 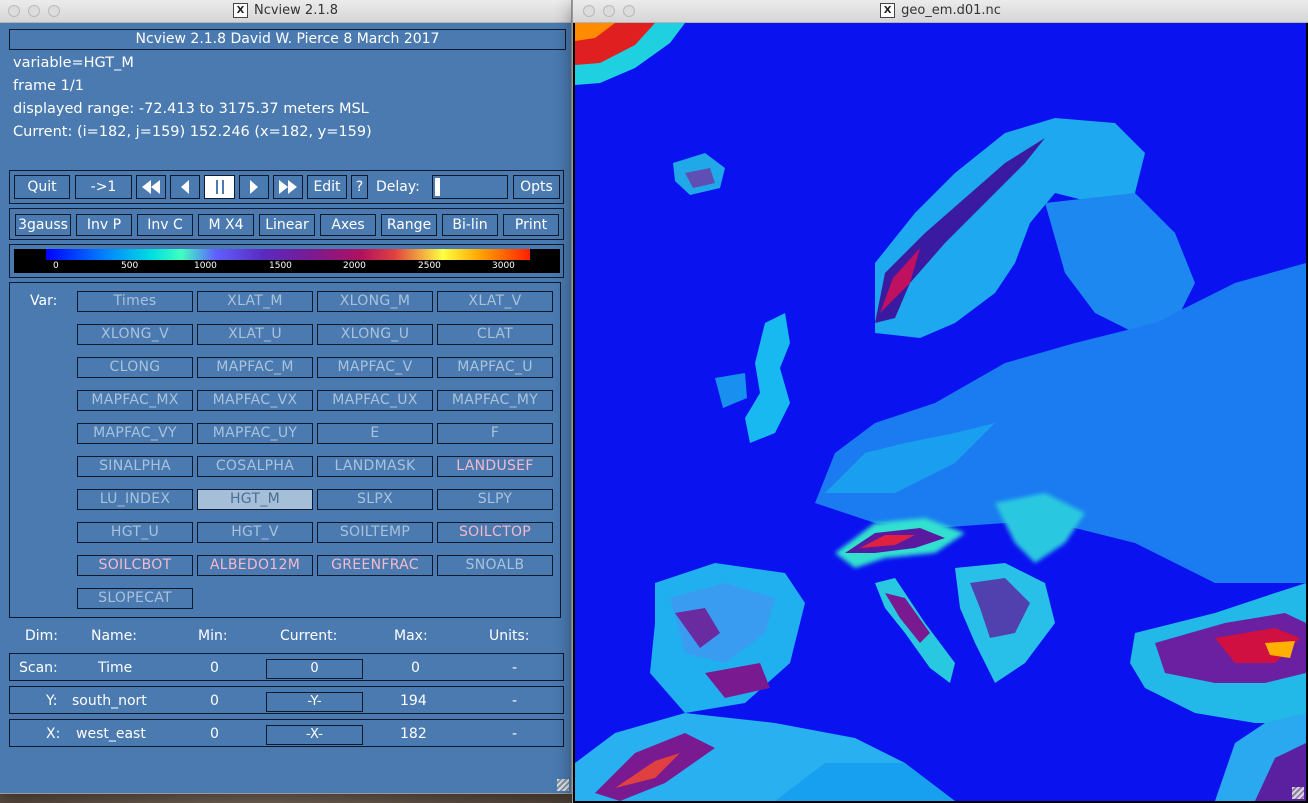 What do you see at coordinates (135, 367) in the screenshot?
I see `var-button-clong: CLONG` at bounding box center [135, 367].